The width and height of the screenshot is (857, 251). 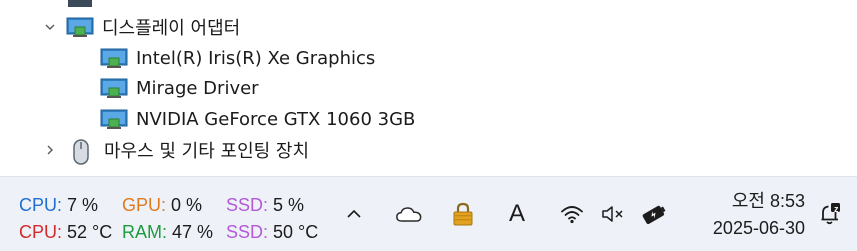 What do you see at coordinates (572, 214) in the screenshot?
I see `wifi-icon` at bounding box center [572, 214].